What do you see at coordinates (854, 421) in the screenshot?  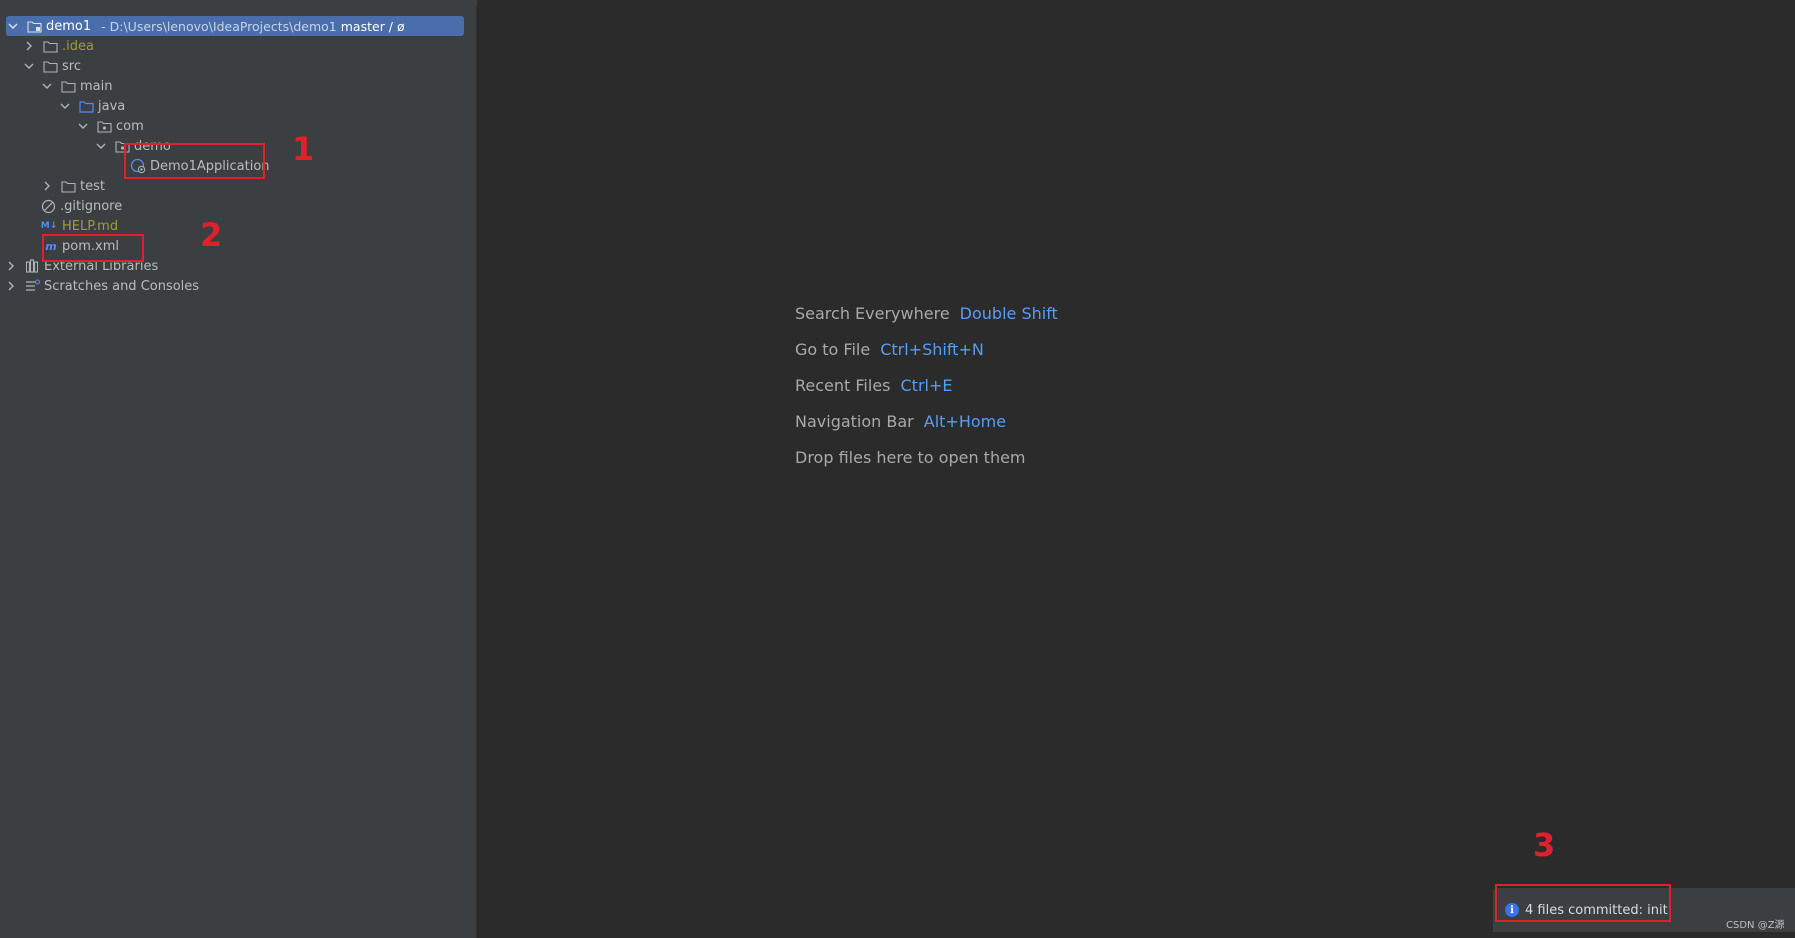 I see `hint-label: Navigation Bar` at bounding box center [854, 421].